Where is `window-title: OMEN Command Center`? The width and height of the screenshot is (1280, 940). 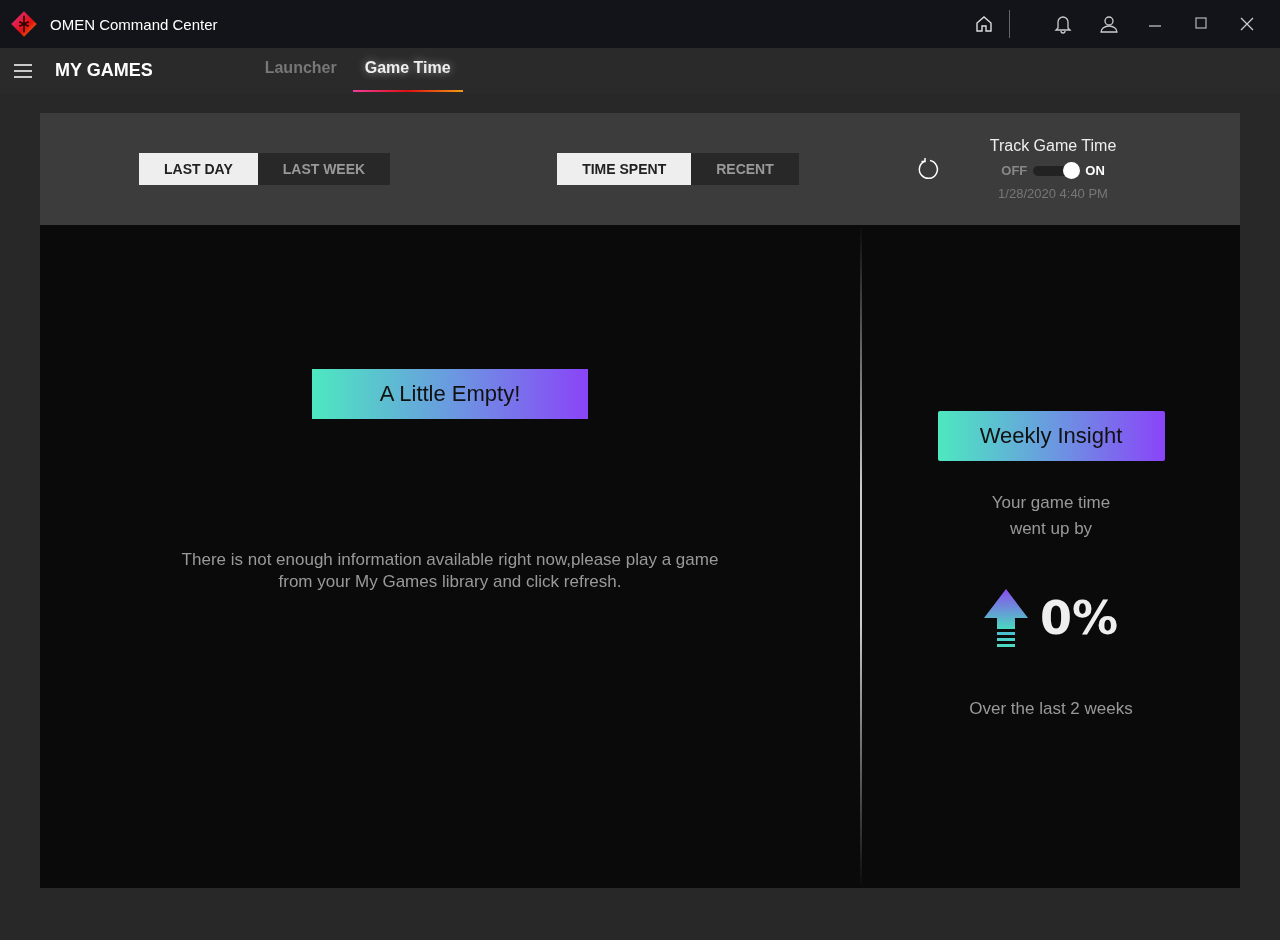 window-title: OMEN Command Center is located at coordinates (134, 24).